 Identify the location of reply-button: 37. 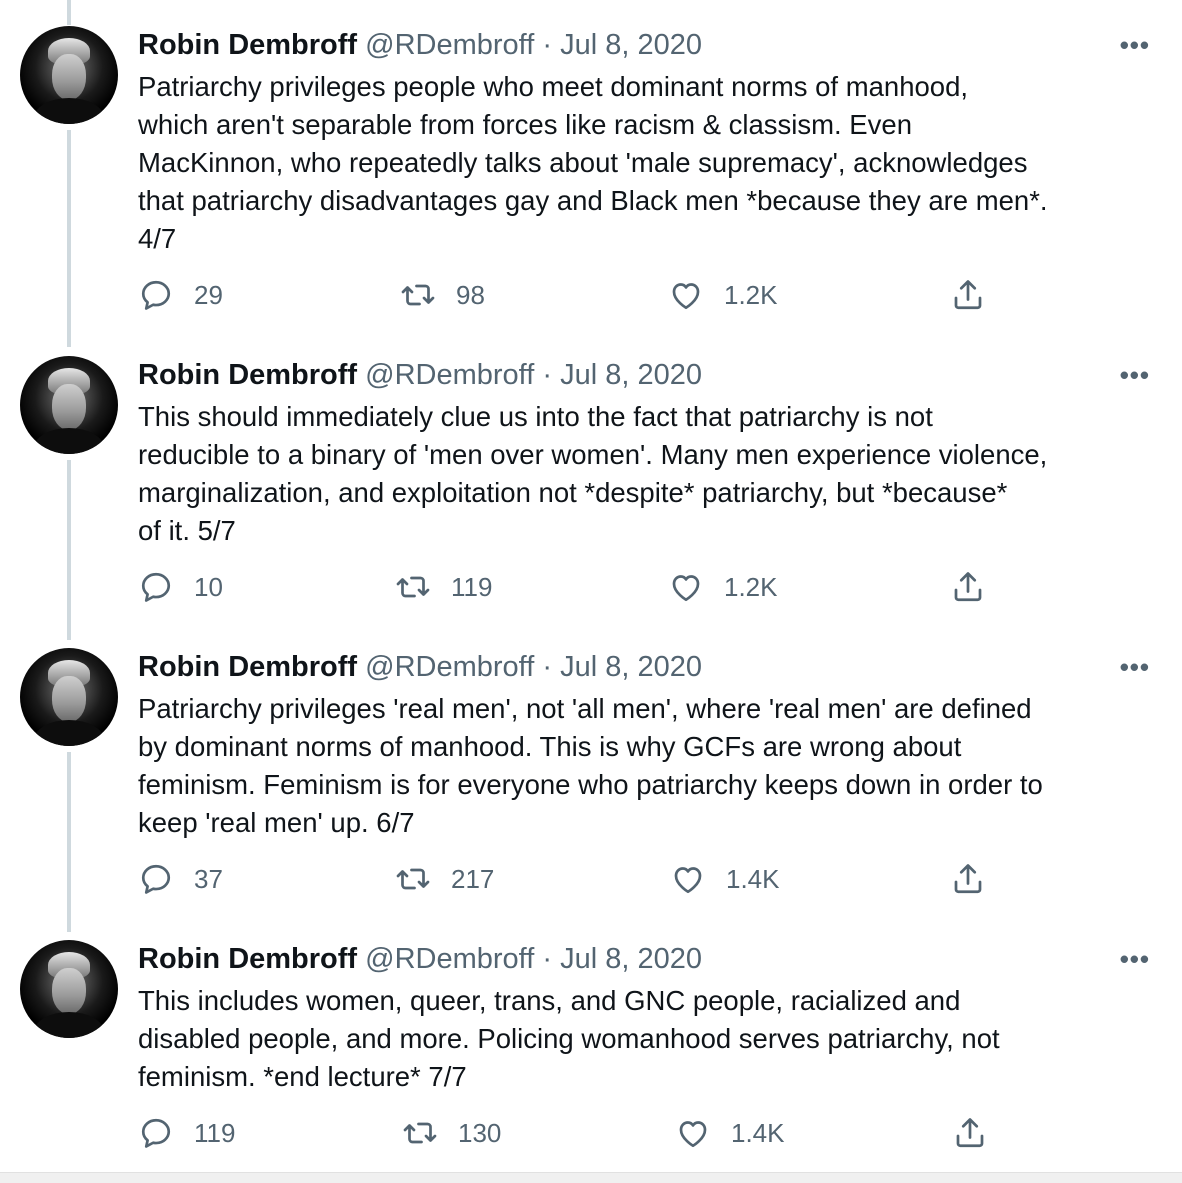
(180, 879).